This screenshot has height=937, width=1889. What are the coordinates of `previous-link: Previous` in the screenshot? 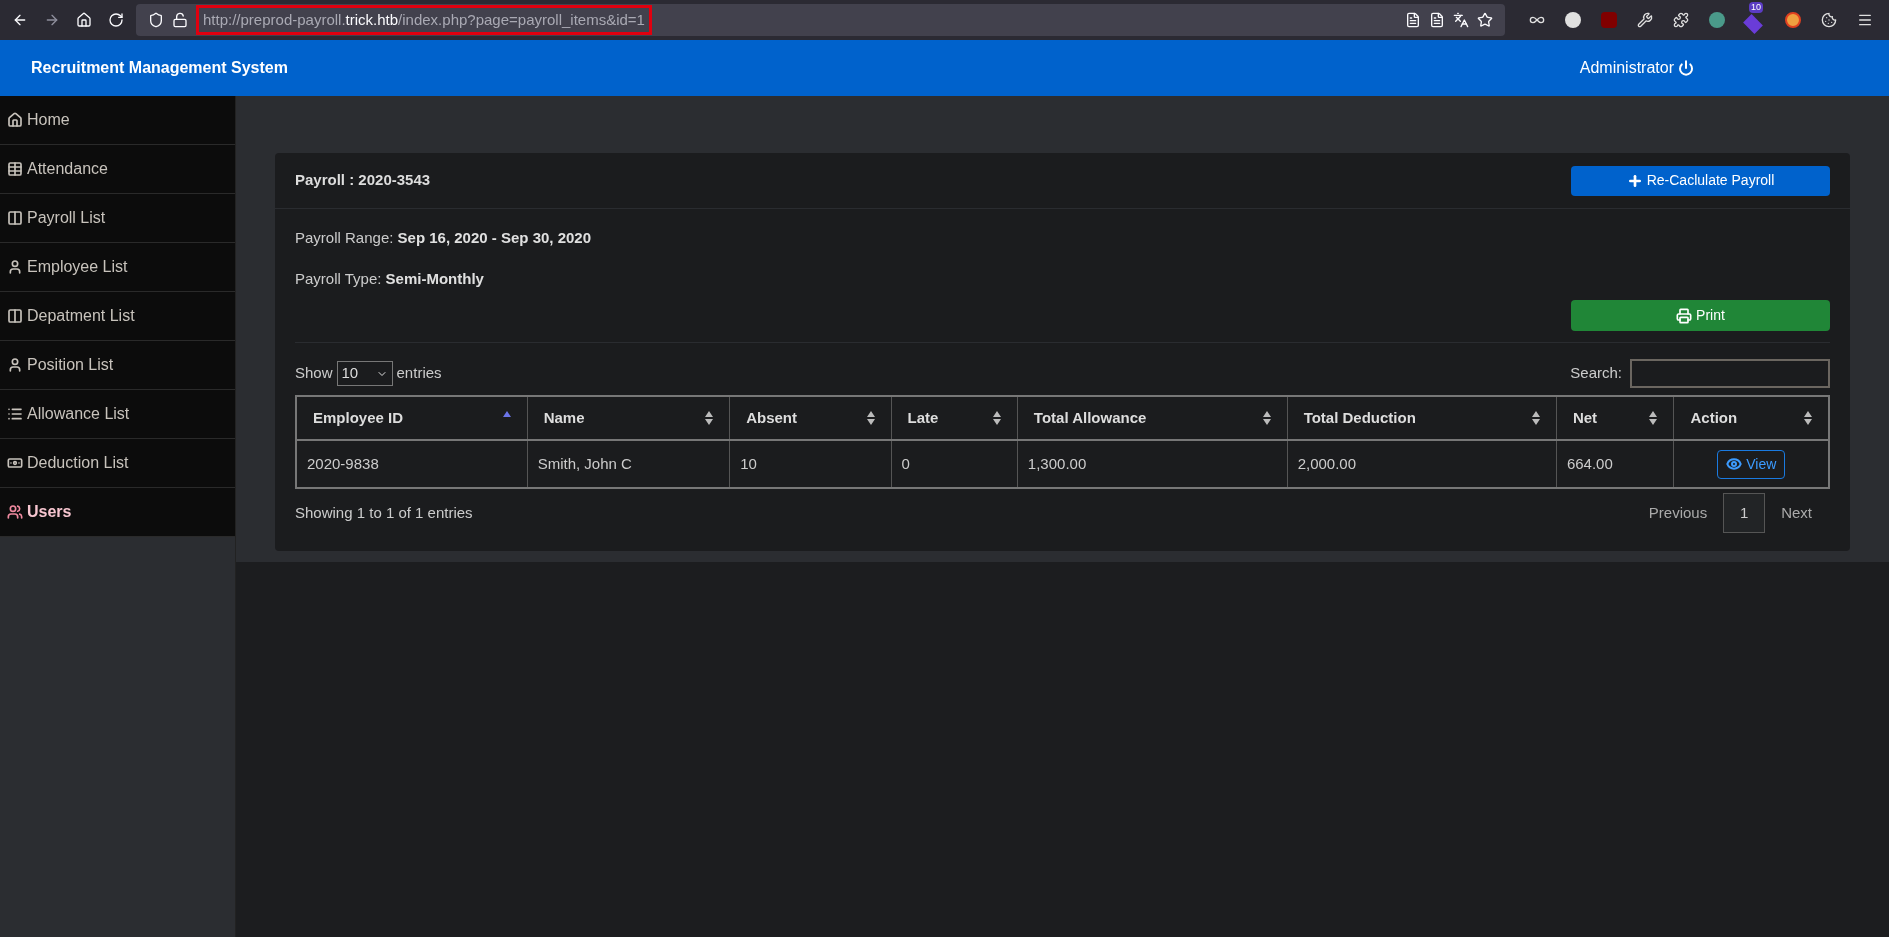 It's located at (1678, 513).